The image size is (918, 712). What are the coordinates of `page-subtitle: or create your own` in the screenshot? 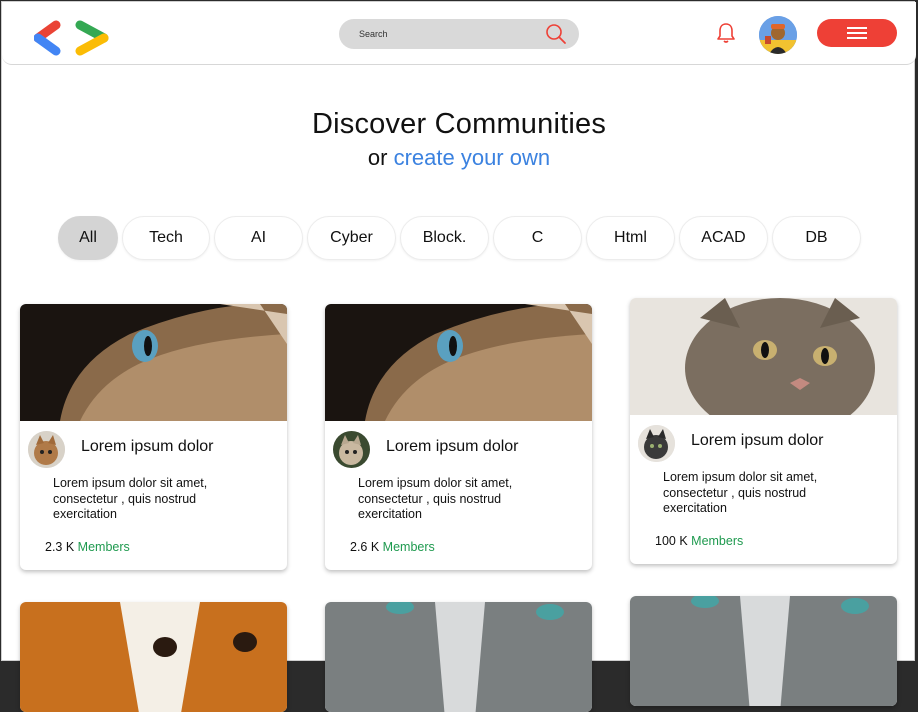 It's located at (459, 158).